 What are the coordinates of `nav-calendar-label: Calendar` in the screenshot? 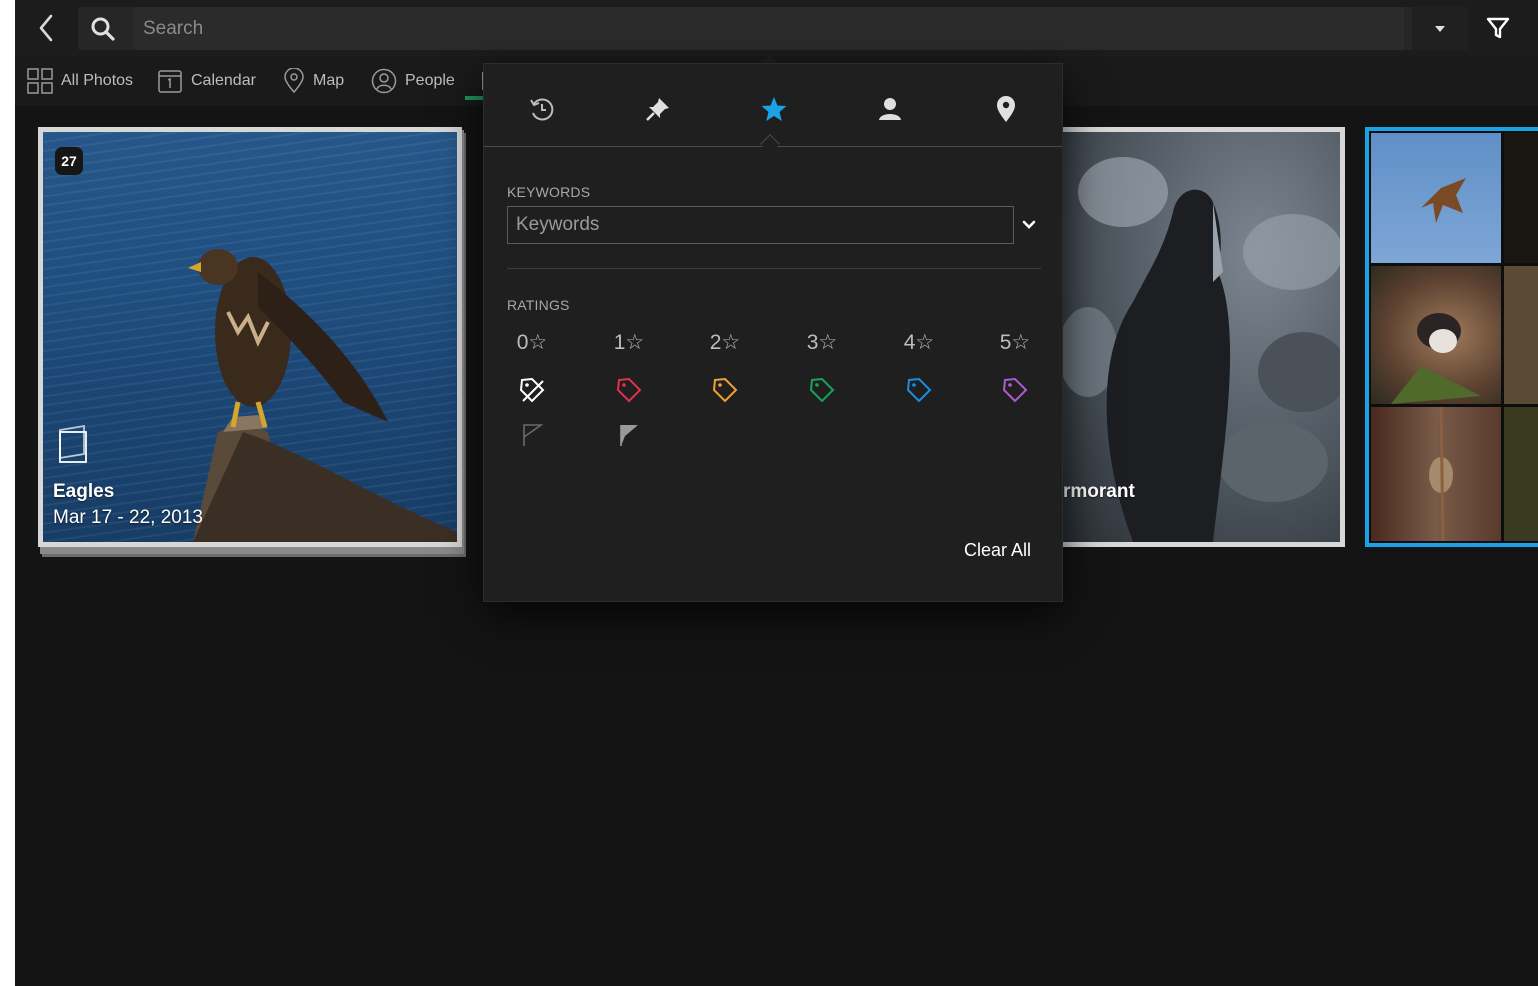 It's located at (223, 80).